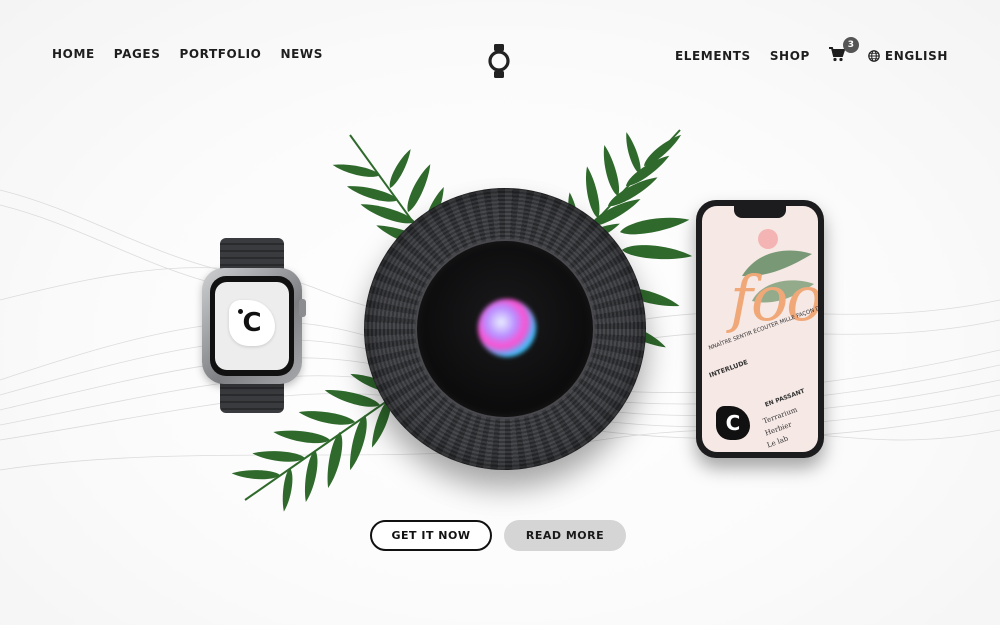  Describe the element at coordinates (733, 423) in the screenshot. I see `phone-logo-letter: C` at that location.